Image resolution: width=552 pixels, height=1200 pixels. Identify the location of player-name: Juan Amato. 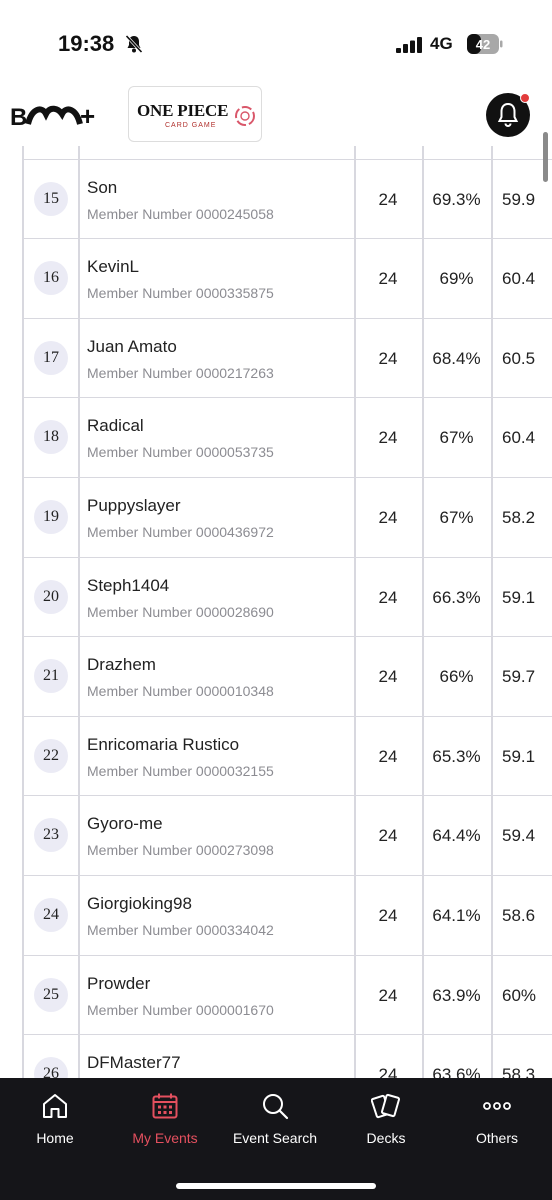
(132, 346).